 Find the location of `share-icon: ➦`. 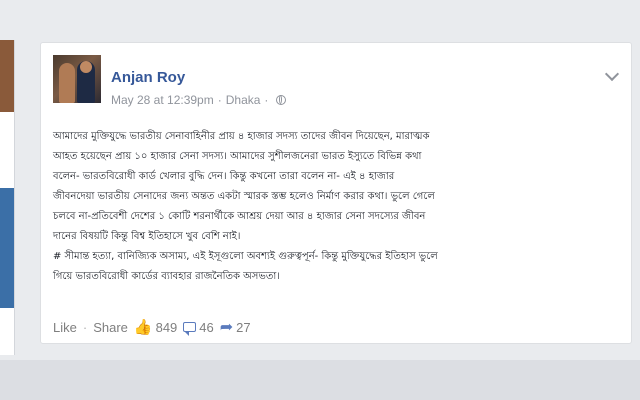

share-icon: ➦ is located at coordinates (226, 327).